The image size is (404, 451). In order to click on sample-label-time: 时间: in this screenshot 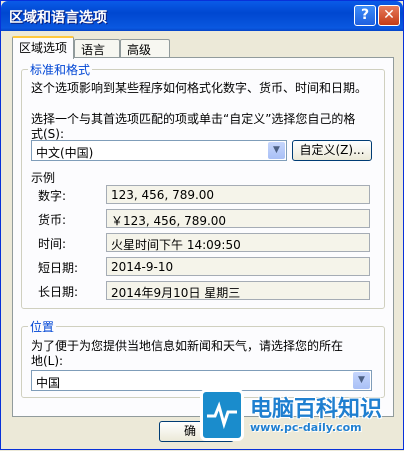, I will do `click(52, 244)`.